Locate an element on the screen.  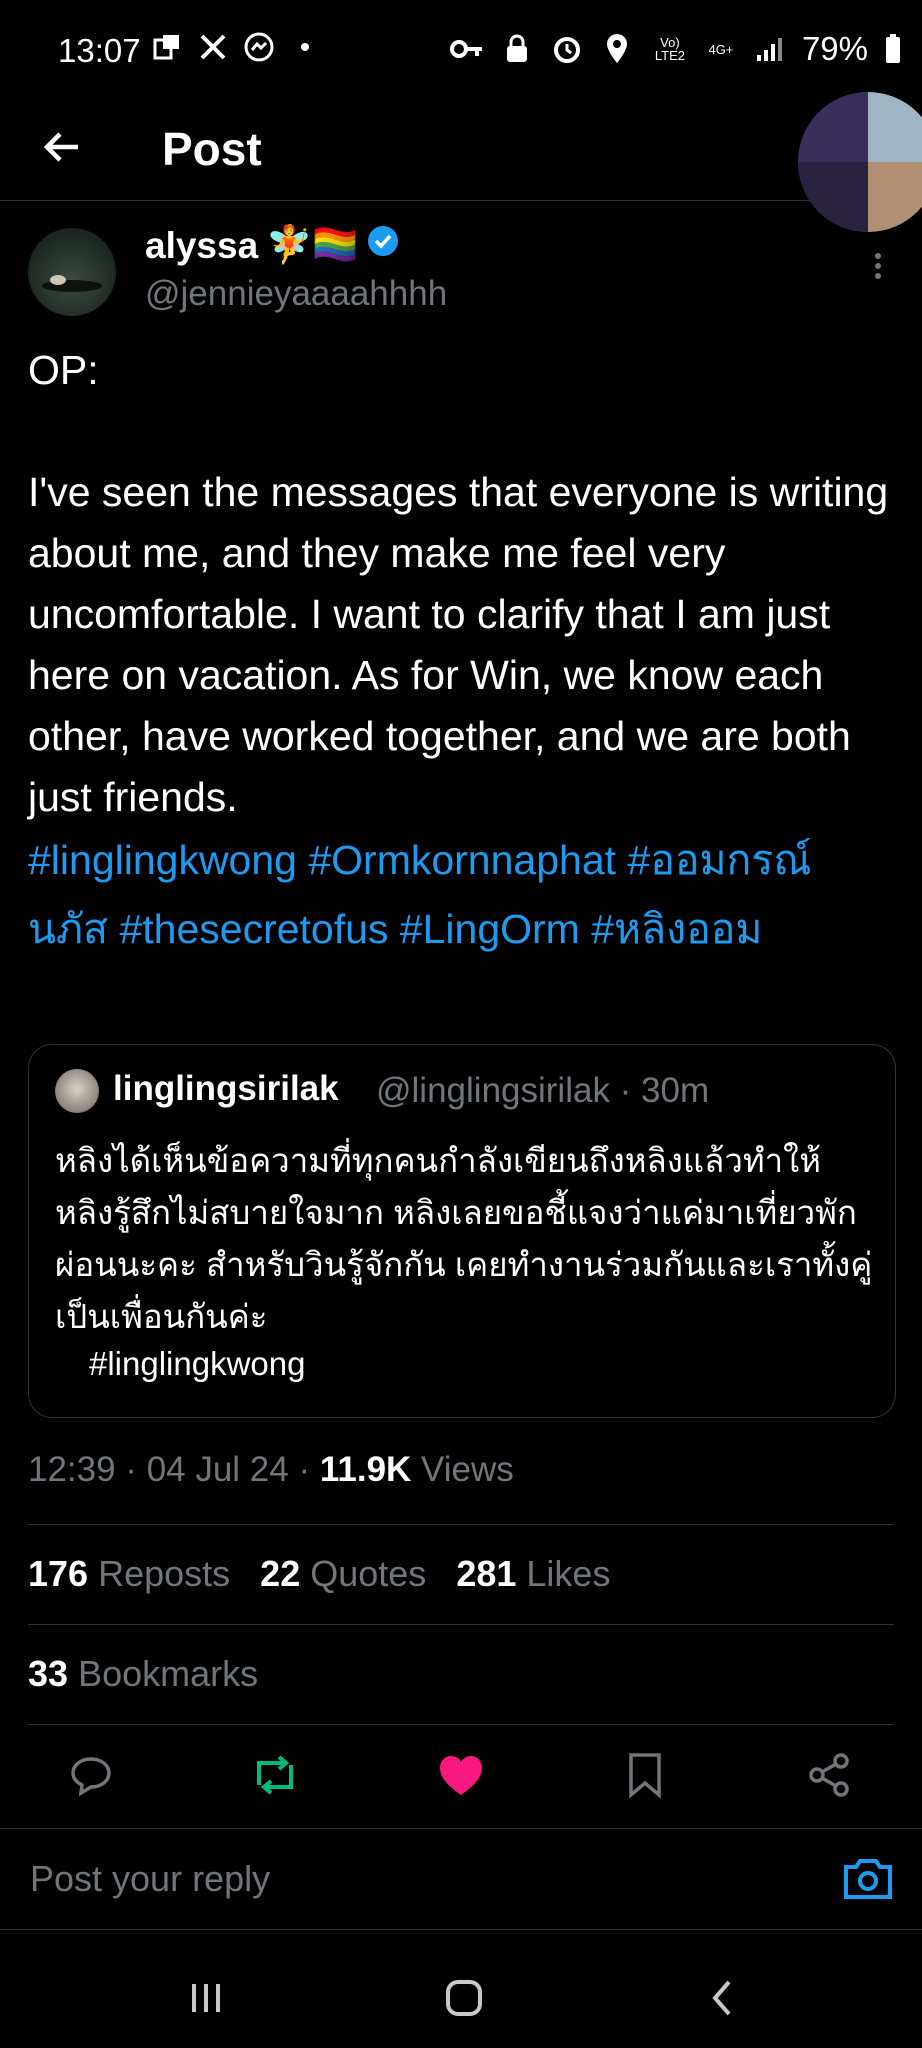
x-icon is located at coordinates (213, 47).